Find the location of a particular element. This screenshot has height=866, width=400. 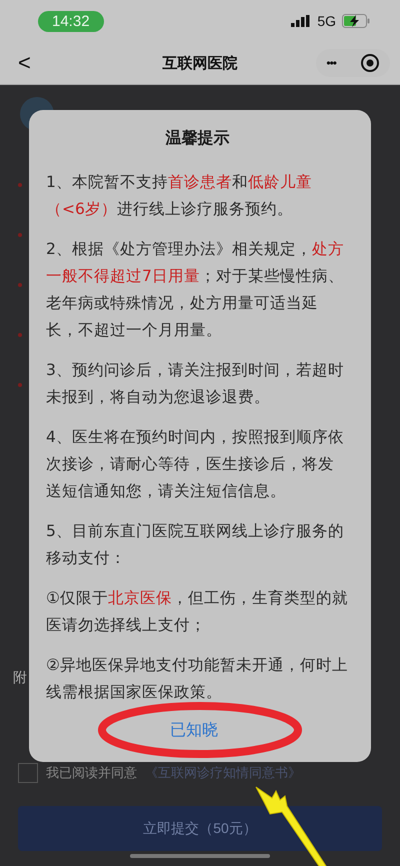

agreement-text: 我已阅读并同意 is located at coordinates (91, 773).